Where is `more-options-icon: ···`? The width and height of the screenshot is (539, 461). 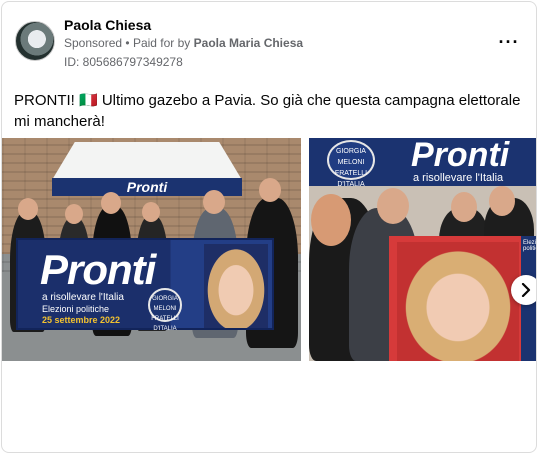 more-options-icon: ··· is located at coordinates (509, 41).